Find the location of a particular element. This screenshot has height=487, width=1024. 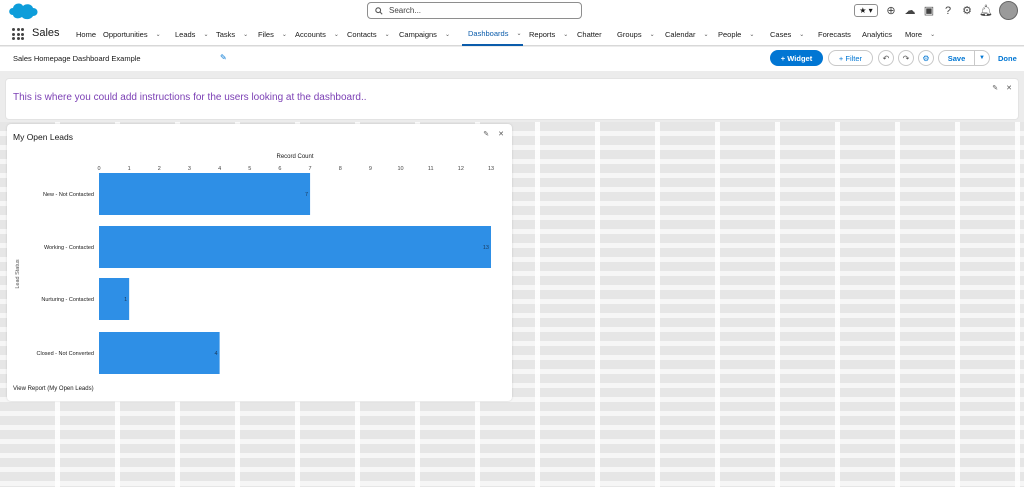

nav-tab-groups: Groups ⌄ is located at coordinates (635, 34).